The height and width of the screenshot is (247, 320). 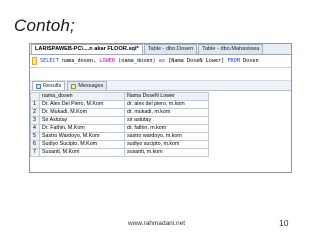 I want to click on table-cell: Dr. Alex Del Piero, M.Kom, so click(x=82, y=104).